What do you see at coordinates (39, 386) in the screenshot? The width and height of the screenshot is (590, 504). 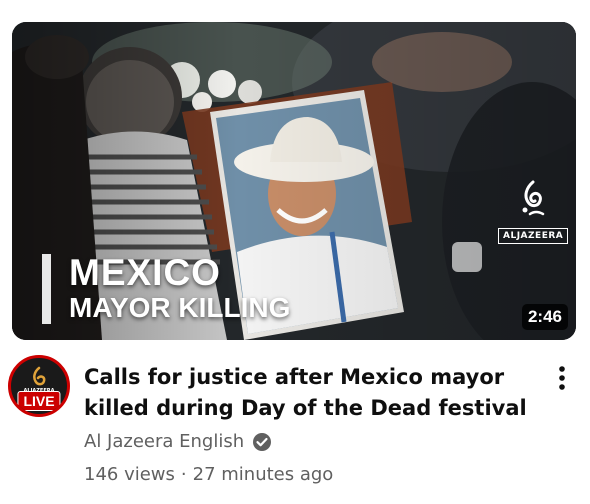 I see `channel-avatar: ALJAZEERA LIVE` at bounding box center [39, 386].